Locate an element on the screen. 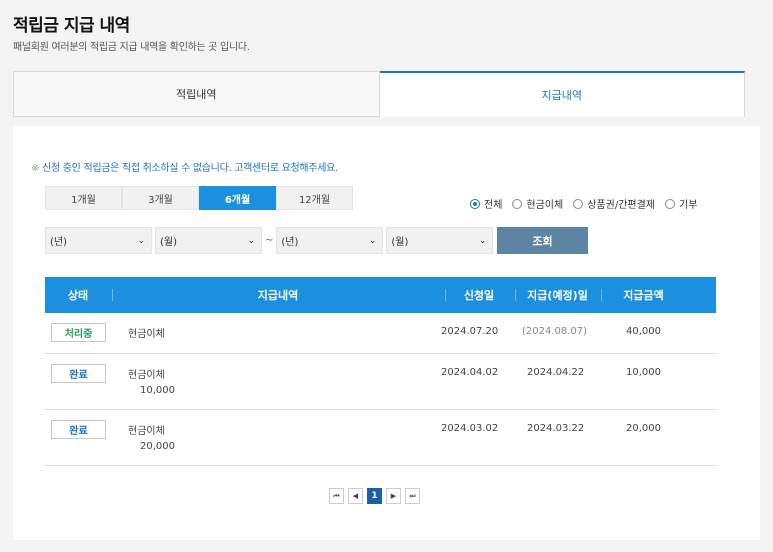 Image resolution: width=773 pixels, height=552 pixels. payment-date: 2024.04.22 is located at coordinates (556, 372).